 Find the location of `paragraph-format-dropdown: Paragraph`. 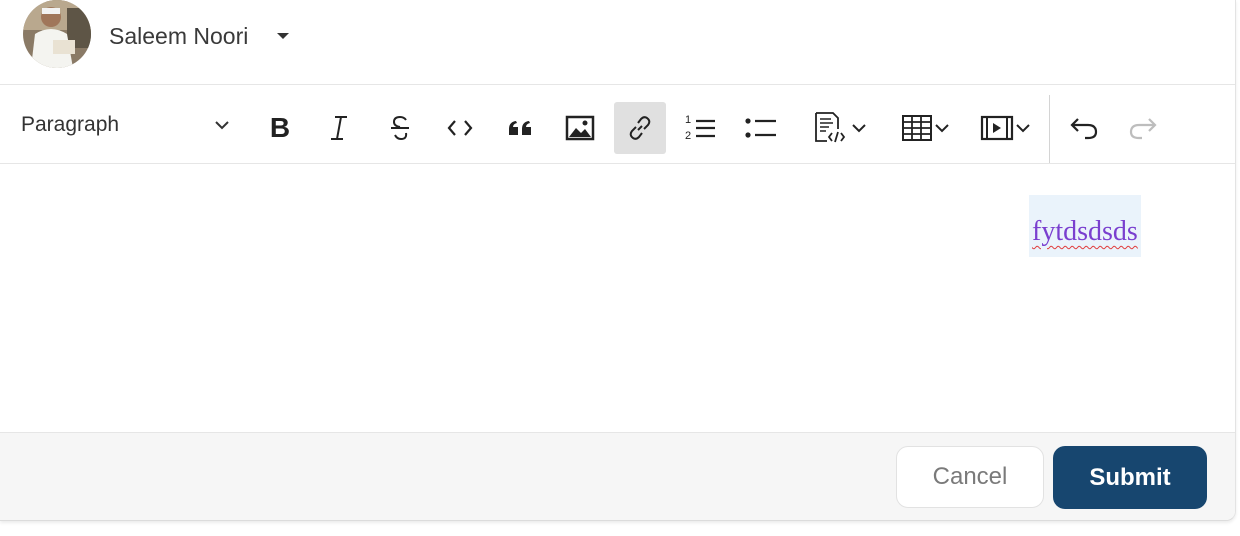

paragraph-format-dropdown: Paragraph is located at coordinates (123, 125).